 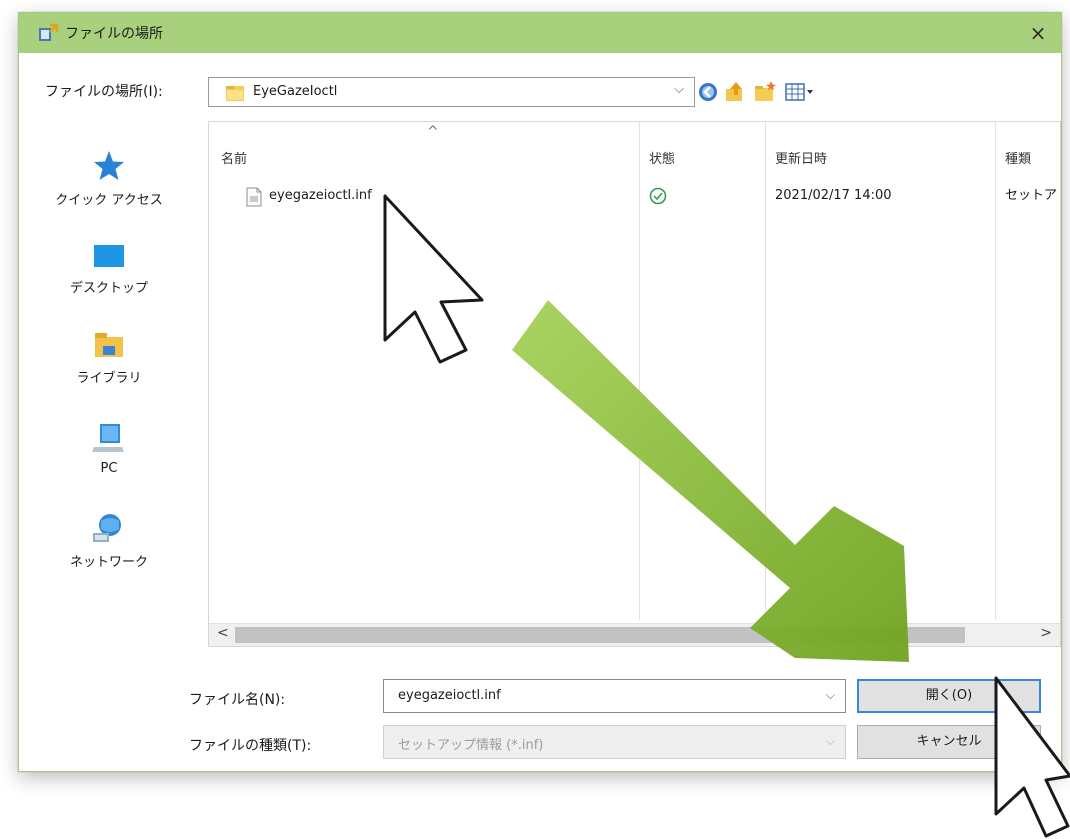 What do you see at coordinates (614, 696) in the screenshot?
I see `filename-input: eyegazeioctl.inf ⌵` at bounding box center [614, 696].